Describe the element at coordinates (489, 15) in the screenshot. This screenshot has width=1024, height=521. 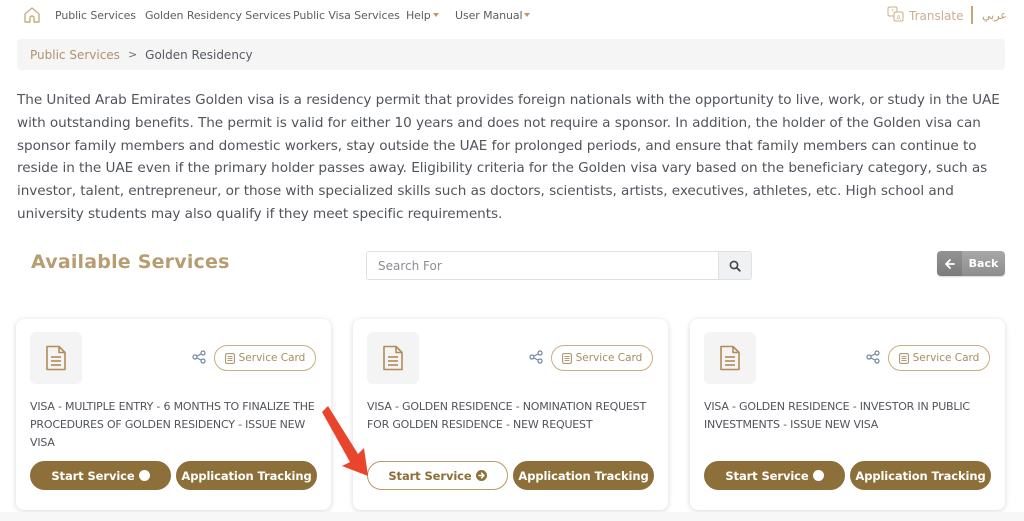
I see `nav-user-manual-label: User Manual` at that location.